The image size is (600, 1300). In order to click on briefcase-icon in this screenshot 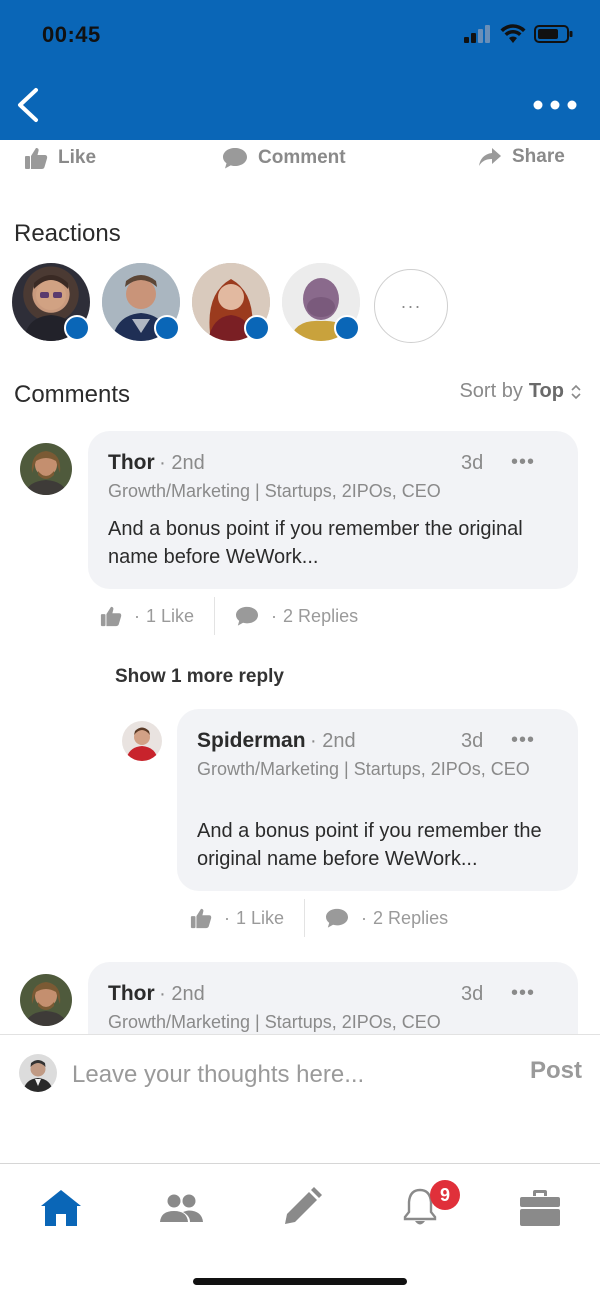, I will do `click(540, 1208)`.